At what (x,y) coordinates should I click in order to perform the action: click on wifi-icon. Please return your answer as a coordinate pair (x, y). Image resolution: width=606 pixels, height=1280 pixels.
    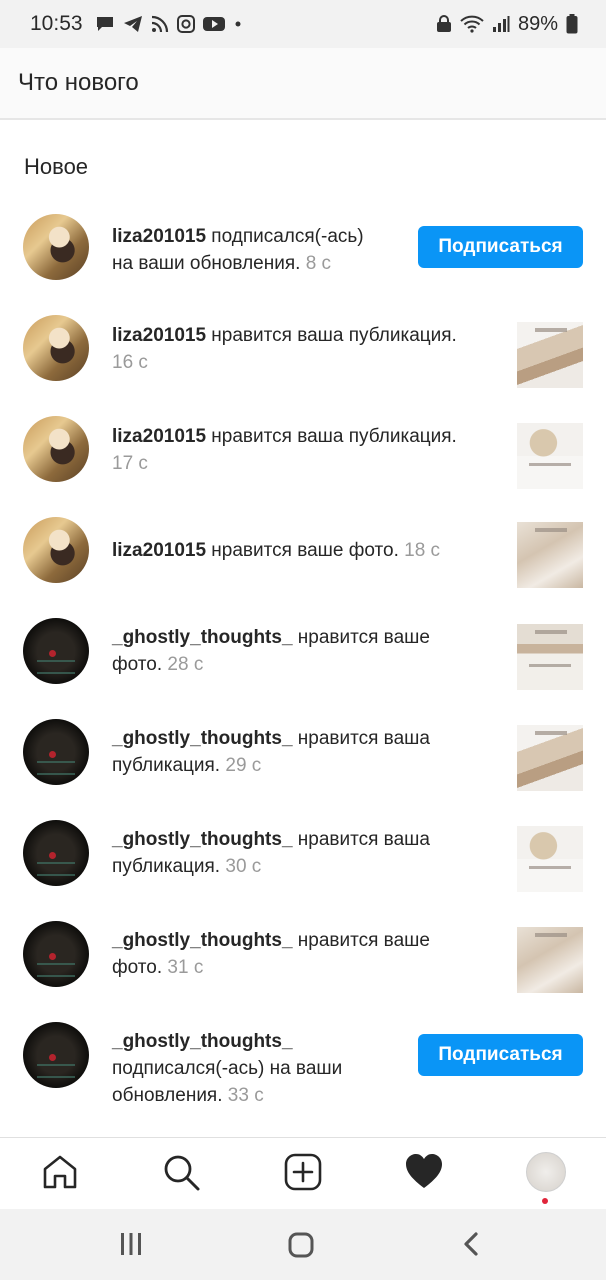
    Looking at the image, I should click on (472, 24).